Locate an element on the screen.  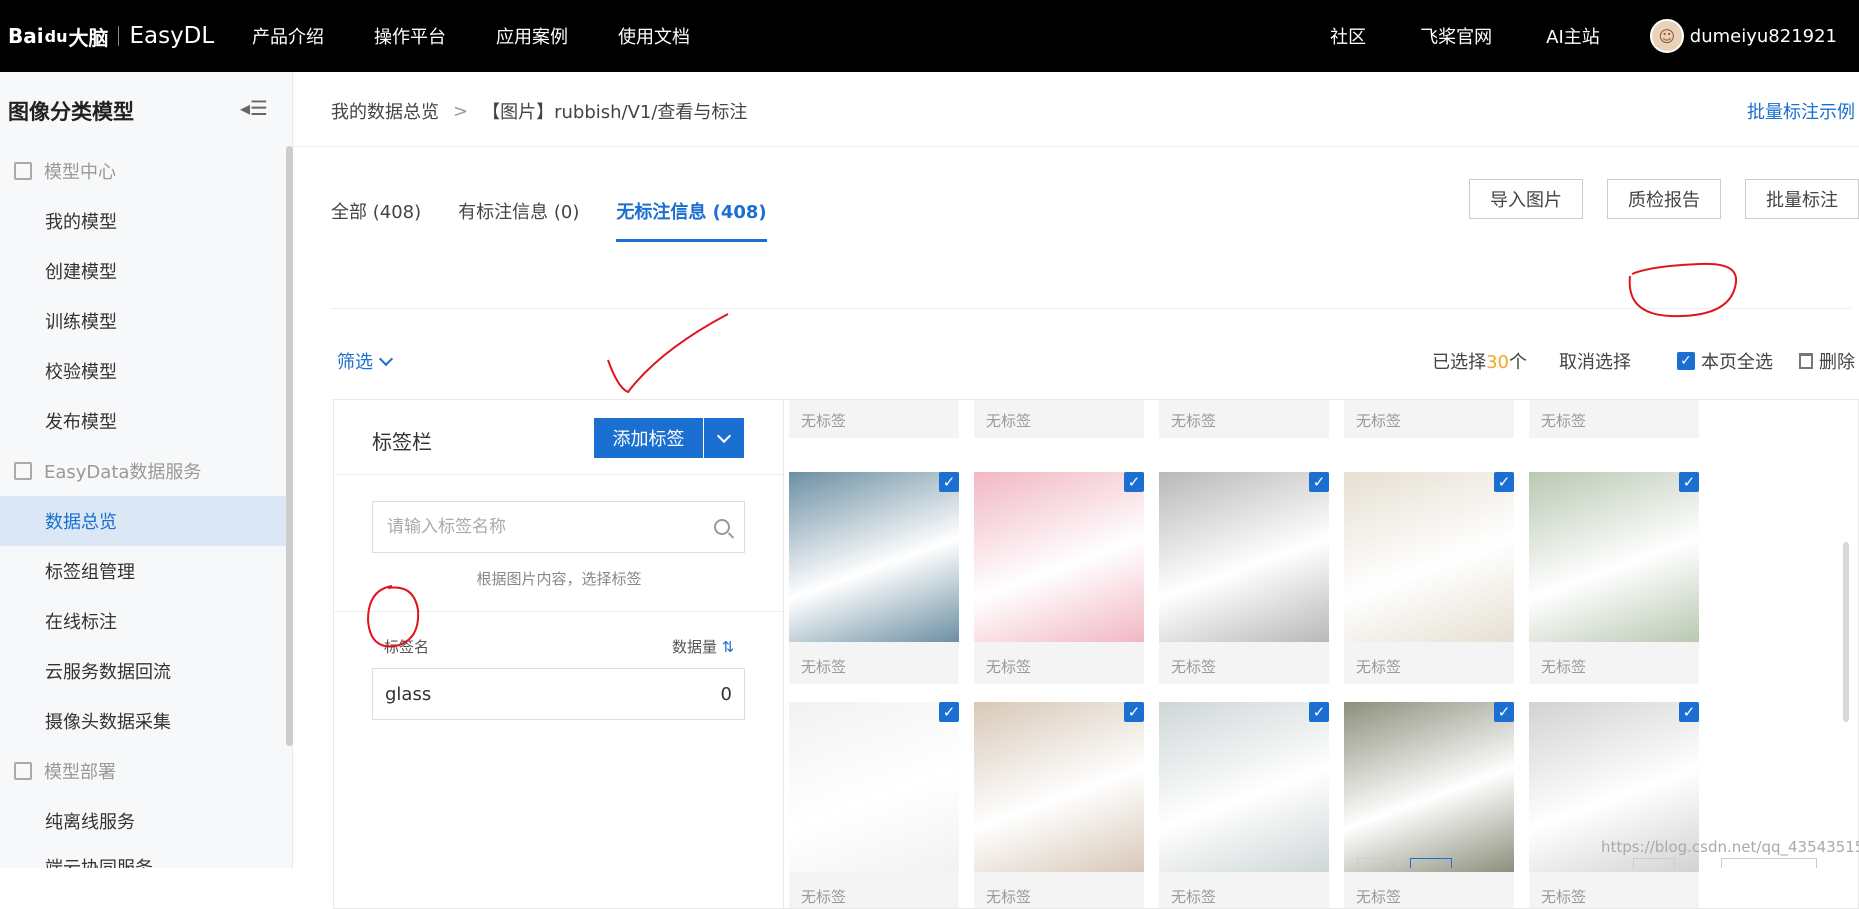
selected-count: 30 is located at coordinates (1497, 362).